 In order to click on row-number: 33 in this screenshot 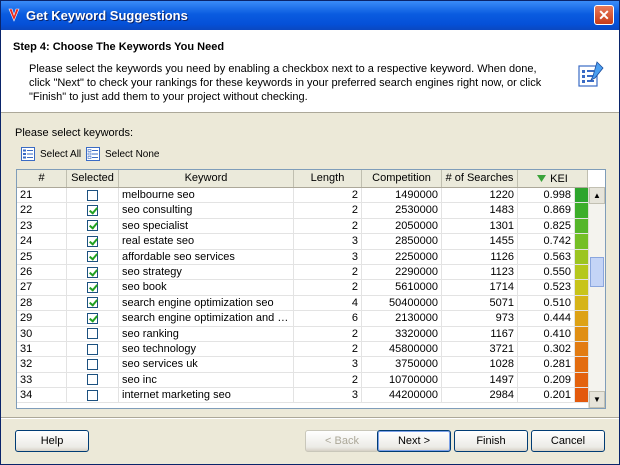, I will do `click(42, 380)`.